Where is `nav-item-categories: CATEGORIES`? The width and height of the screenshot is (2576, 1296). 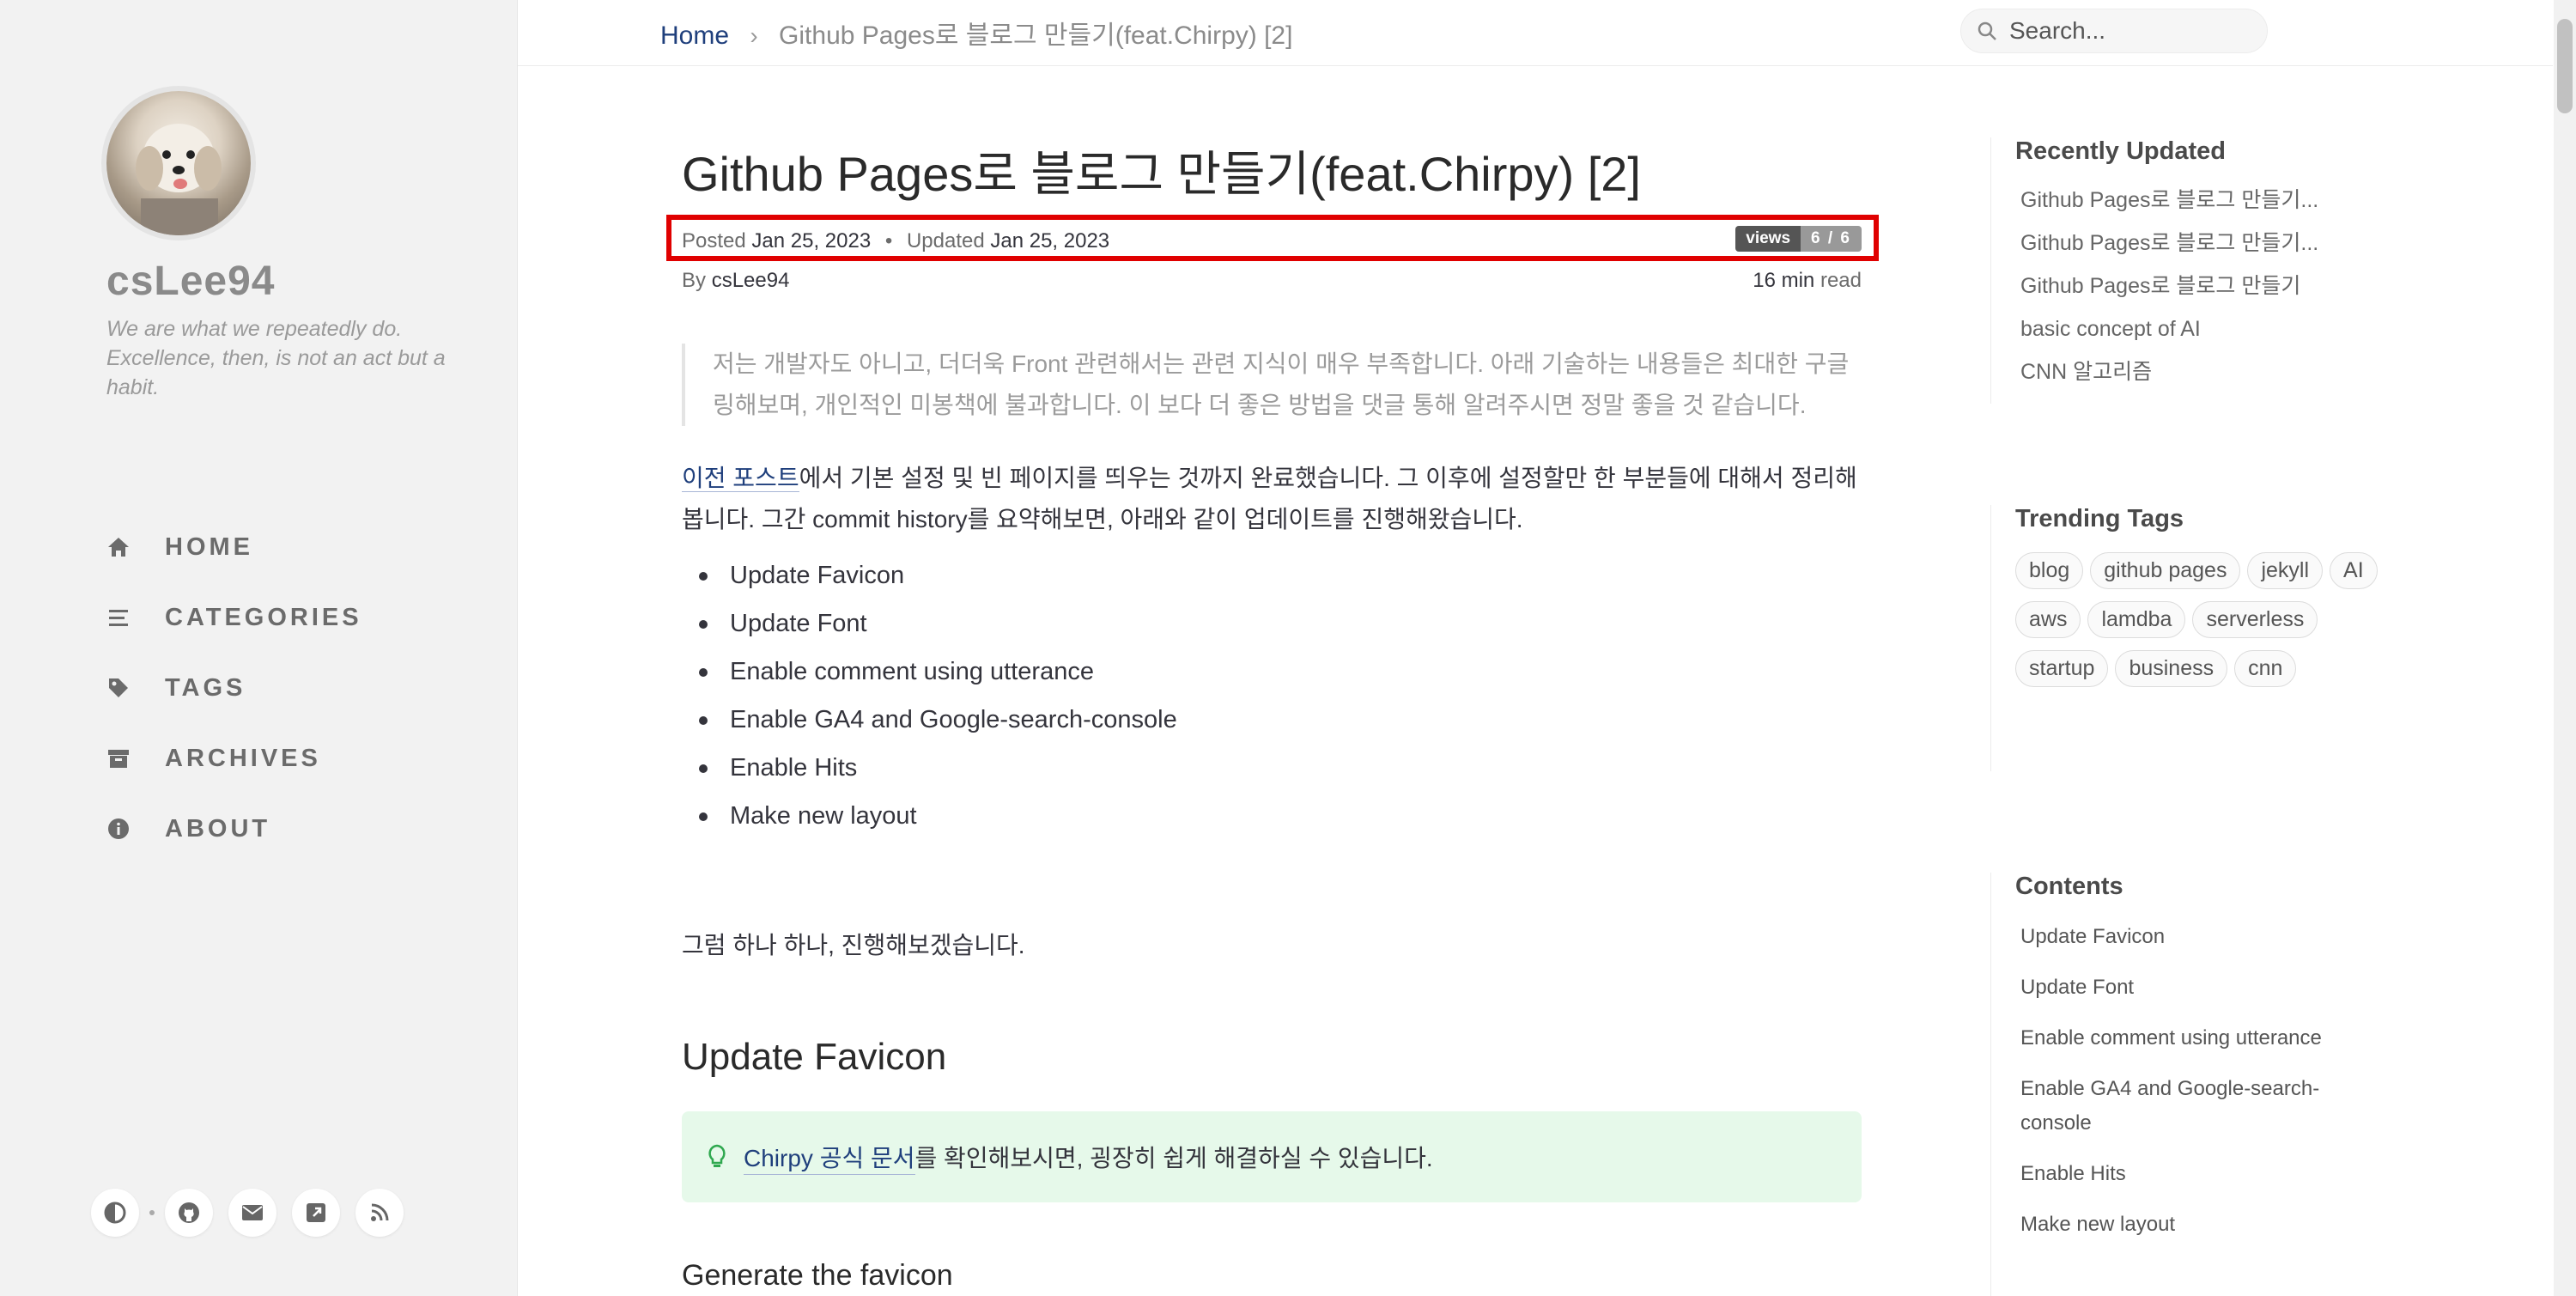 nav-item-categories: CATEGORIES is located at coordinates (234, 617).